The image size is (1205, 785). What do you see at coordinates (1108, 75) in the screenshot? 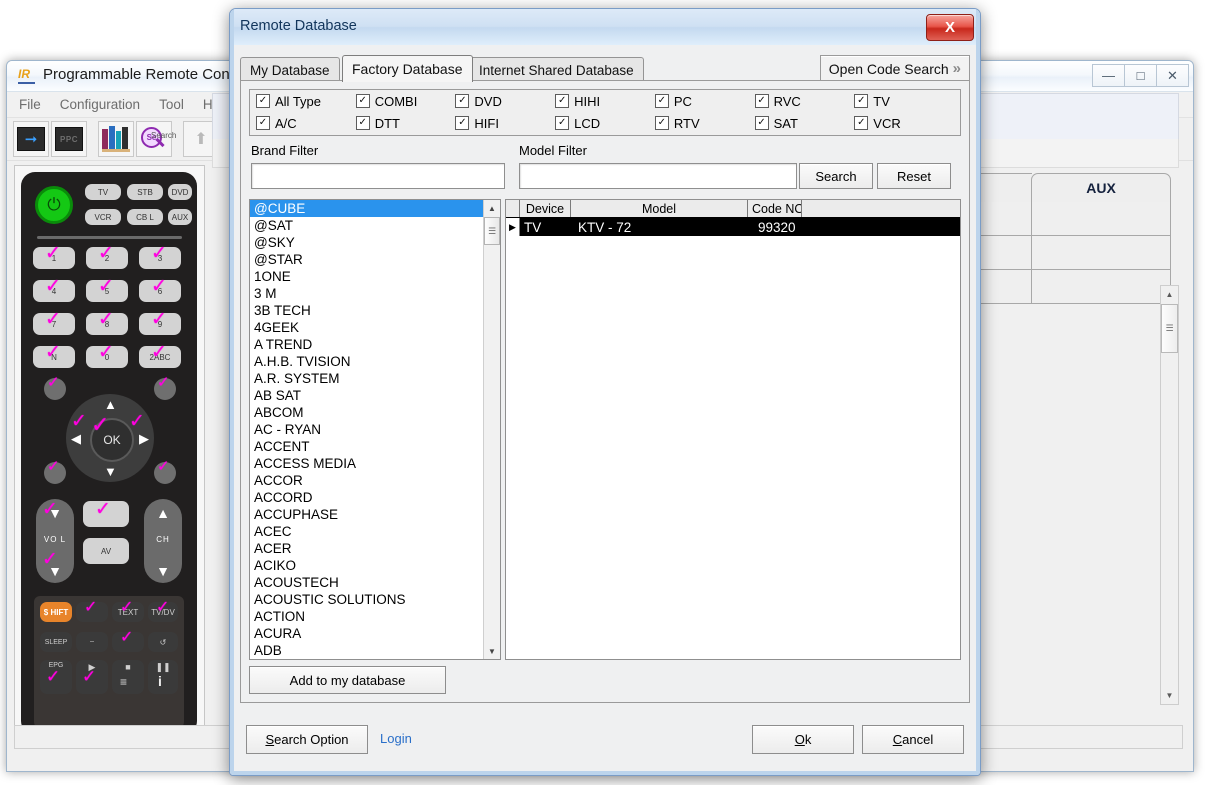
I see `minimize-button: —` at bounding box center [1108, 75].